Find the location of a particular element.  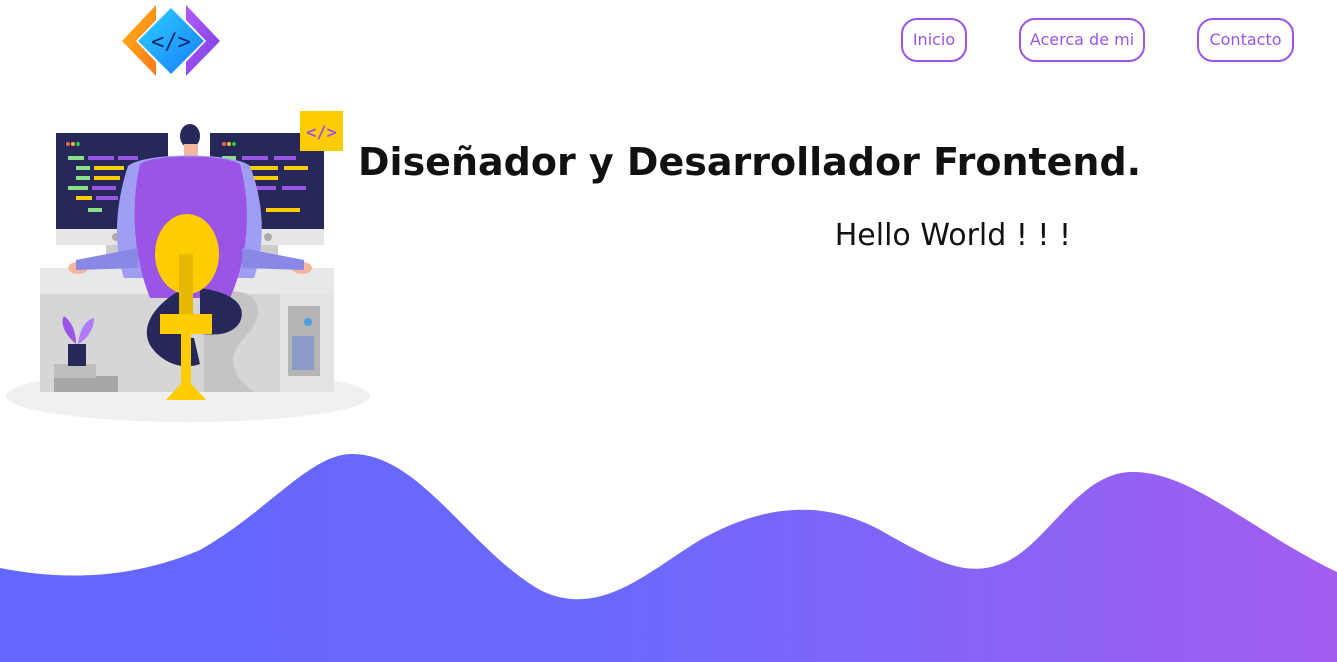

code-badge-text: </> is located at coordinates (321, 133).